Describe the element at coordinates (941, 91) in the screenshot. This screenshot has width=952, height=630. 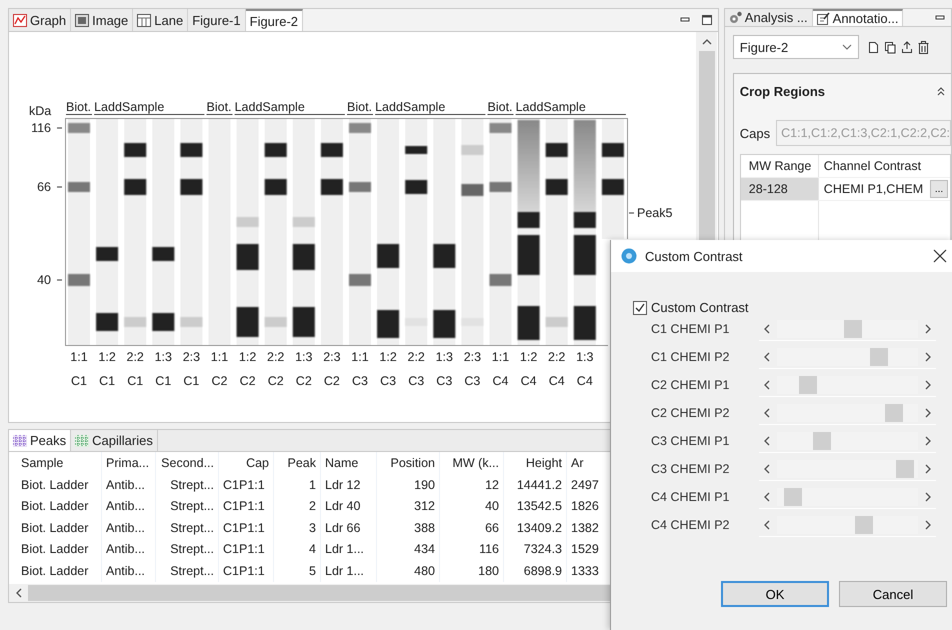
I see `collapse-icon` at that location.